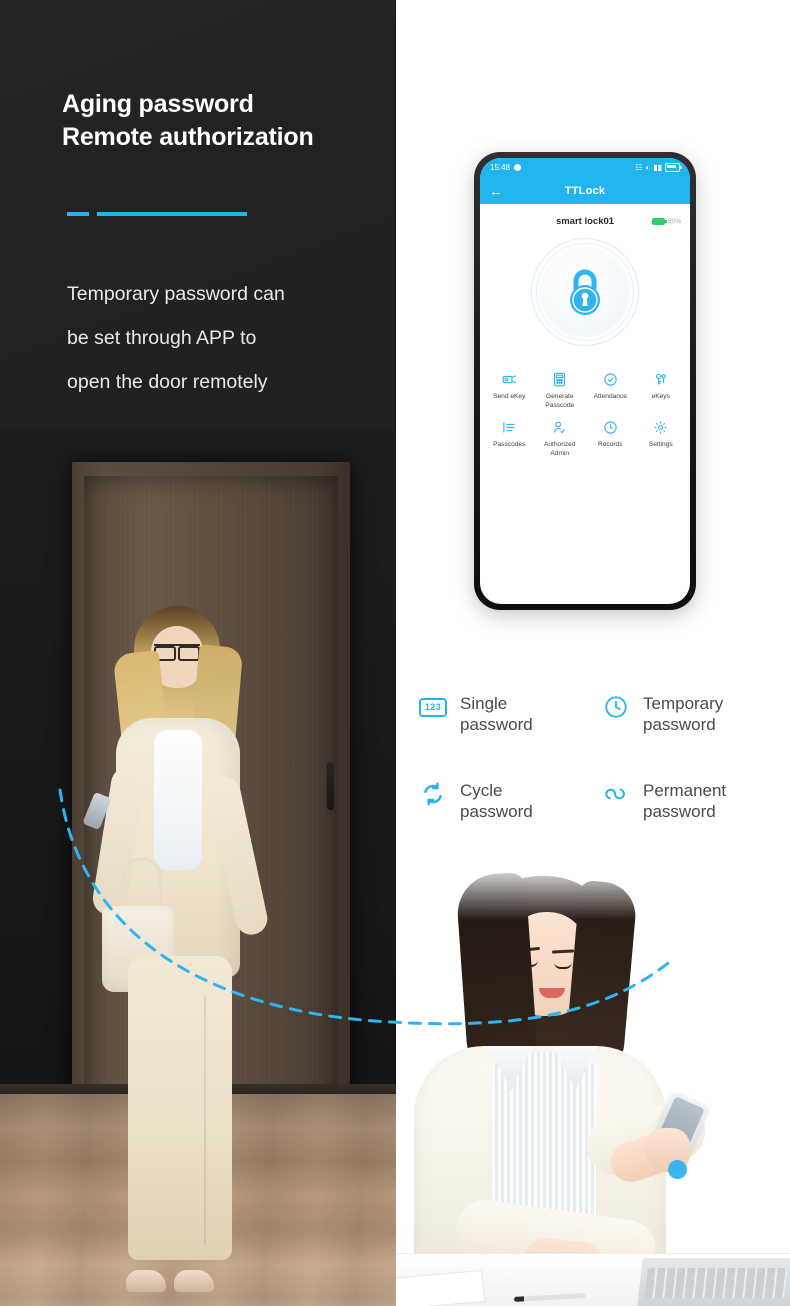 The image size is (790, 1306). I want to click on lock-battery-icon, so click(659, 221).